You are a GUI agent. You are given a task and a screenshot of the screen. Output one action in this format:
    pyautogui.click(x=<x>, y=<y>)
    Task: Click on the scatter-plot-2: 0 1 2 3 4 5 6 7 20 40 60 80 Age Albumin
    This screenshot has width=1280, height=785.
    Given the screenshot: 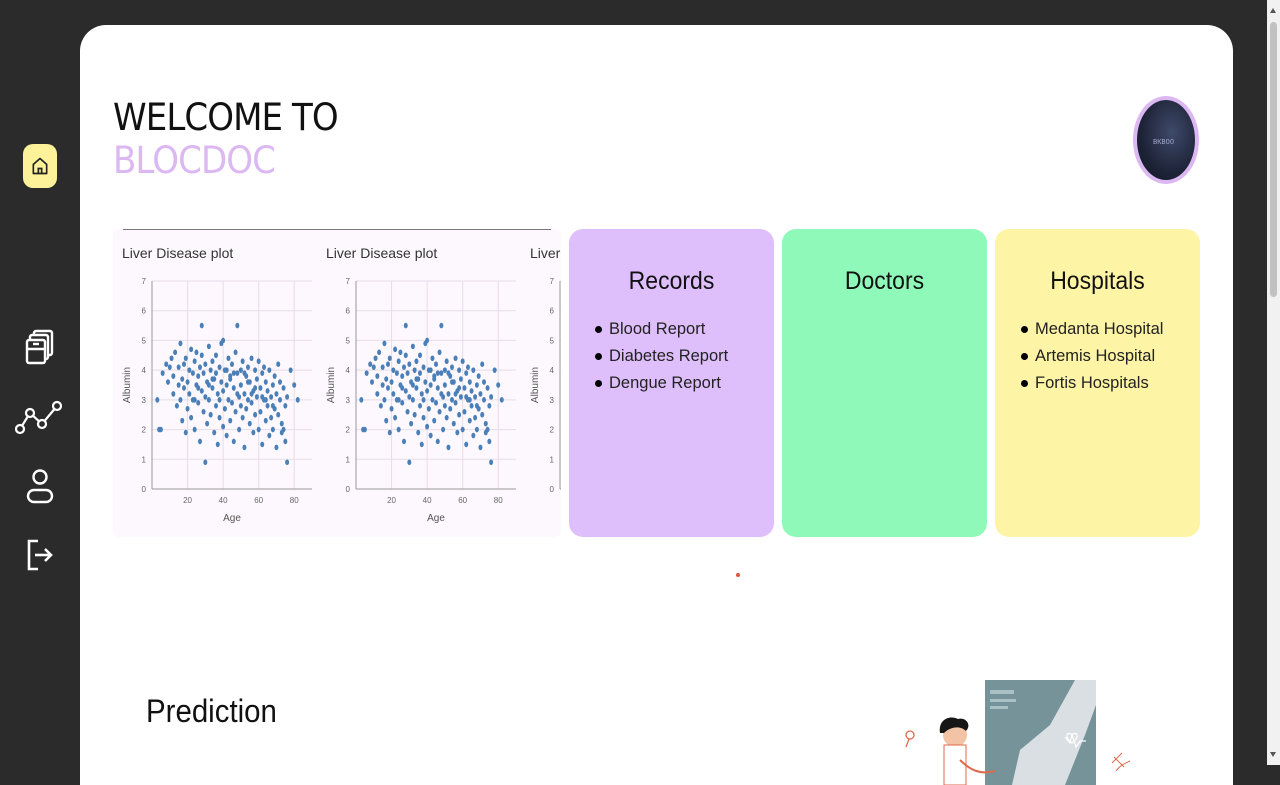 What is the action you would take?
    pyautogui.click(x=421, y=400)
    